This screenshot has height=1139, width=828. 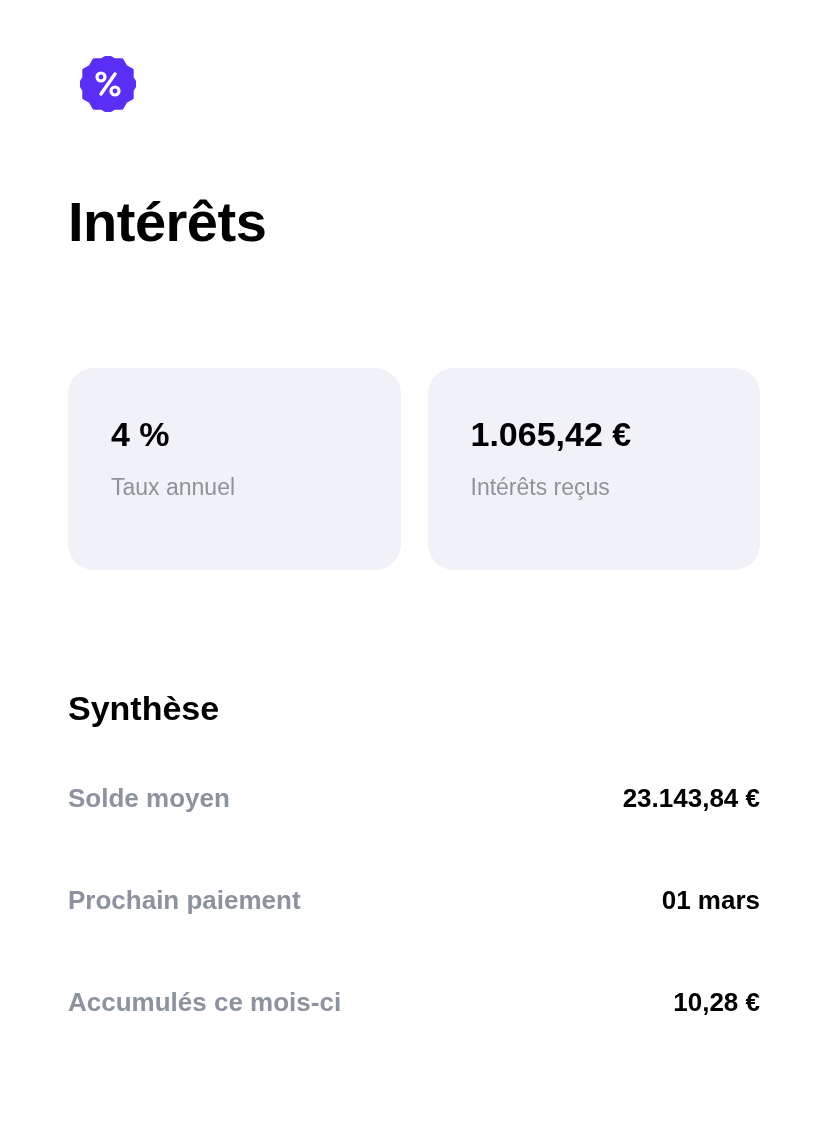 I want to click on summary-value: 10,28 €, so click(x=716, y=1002).